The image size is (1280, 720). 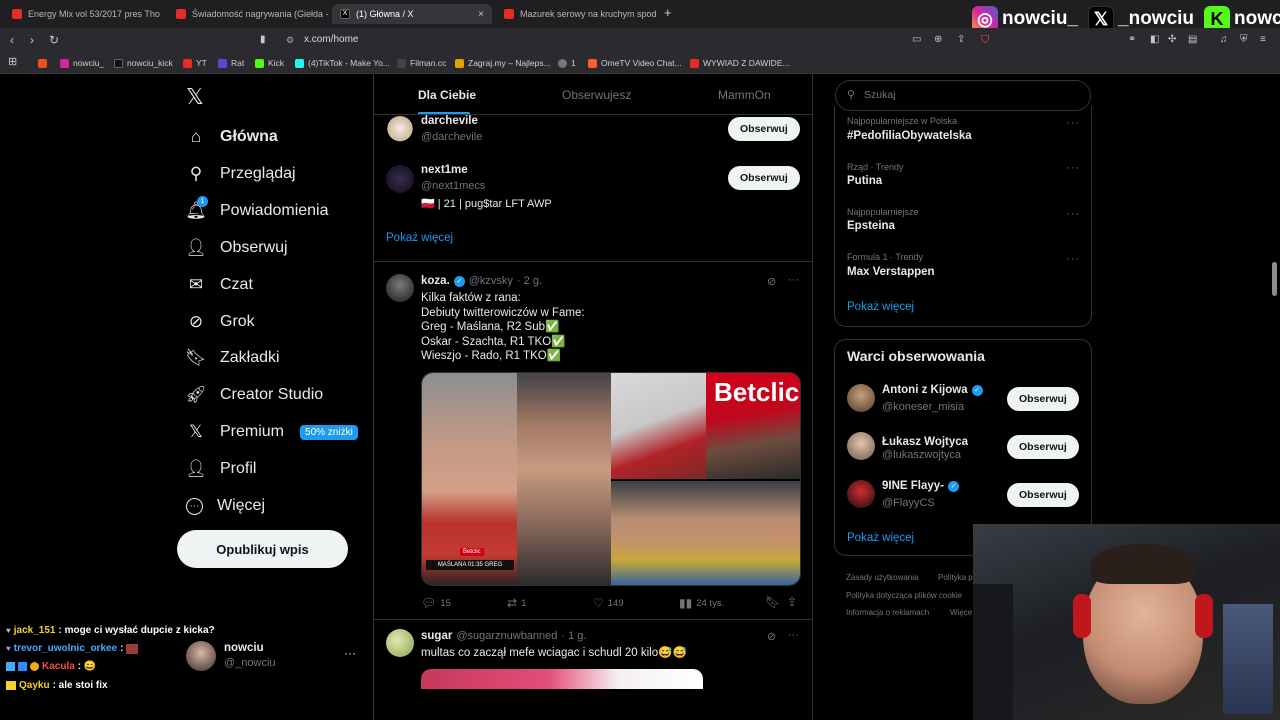 I want to click on browser-tab-active: X (1) Główna / X ×, so click(x=412, y=14).